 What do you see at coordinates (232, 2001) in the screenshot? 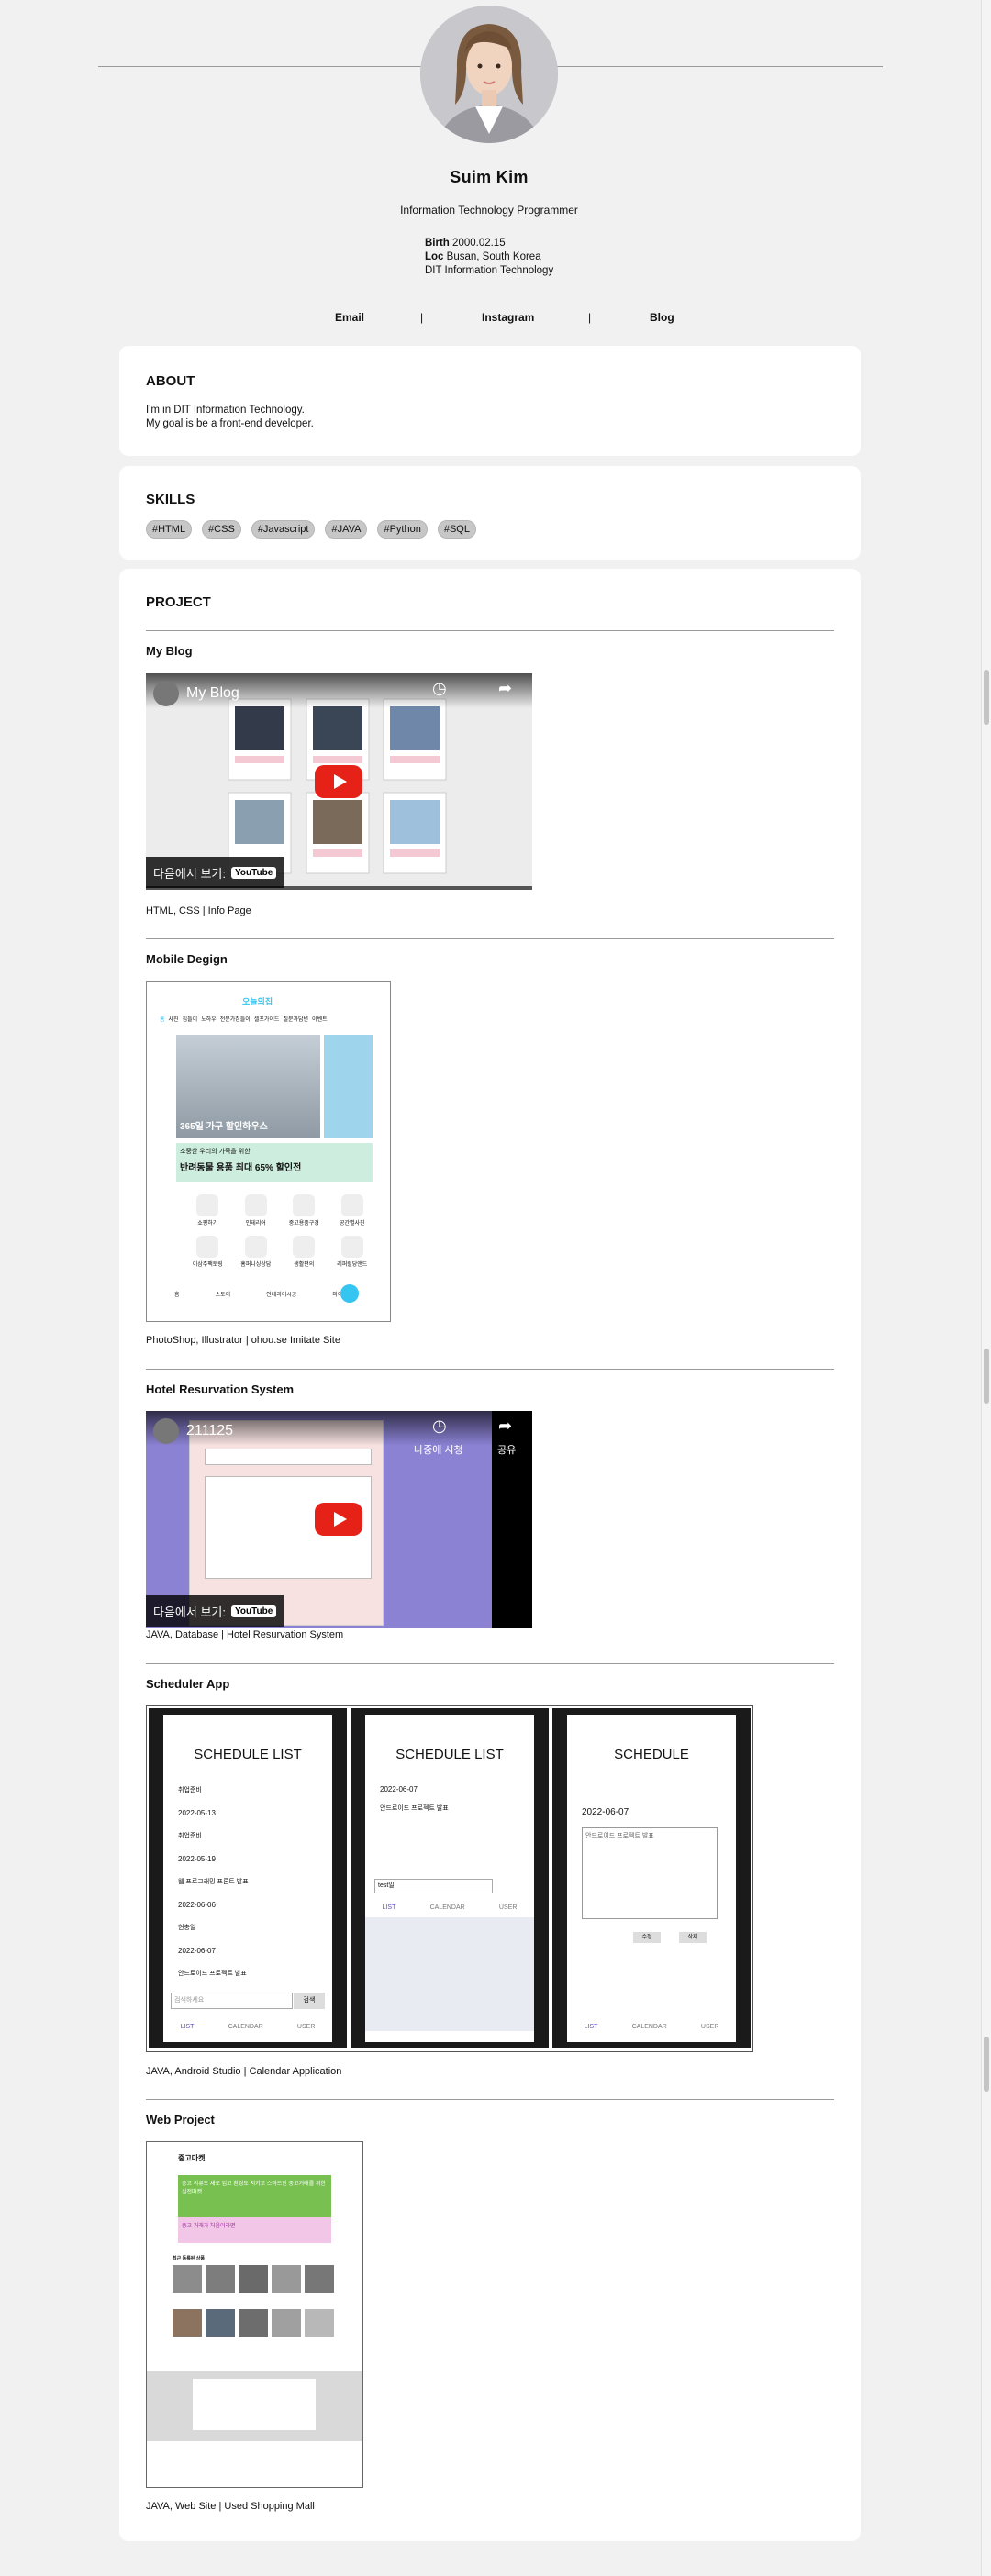
I see `schedule-search-input: 검색하세요` at bounding box center [232, 2001].